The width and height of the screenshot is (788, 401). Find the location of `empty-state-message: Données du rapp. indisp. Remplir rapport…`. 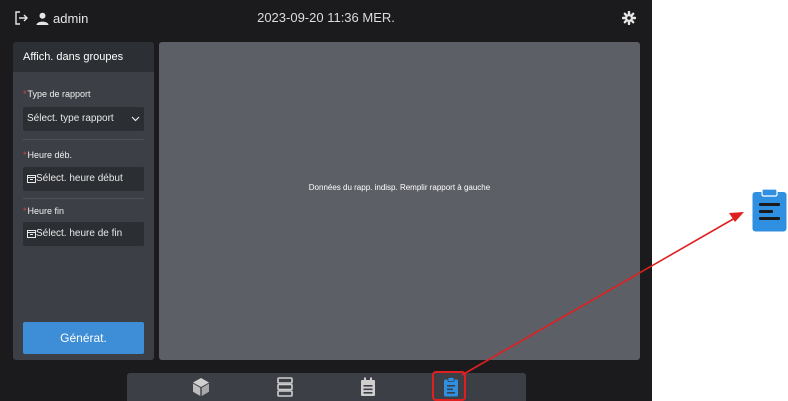

empty-state-message: Données du rapp. indisp. Remplir rapport… is located at coordinates (399, 187).